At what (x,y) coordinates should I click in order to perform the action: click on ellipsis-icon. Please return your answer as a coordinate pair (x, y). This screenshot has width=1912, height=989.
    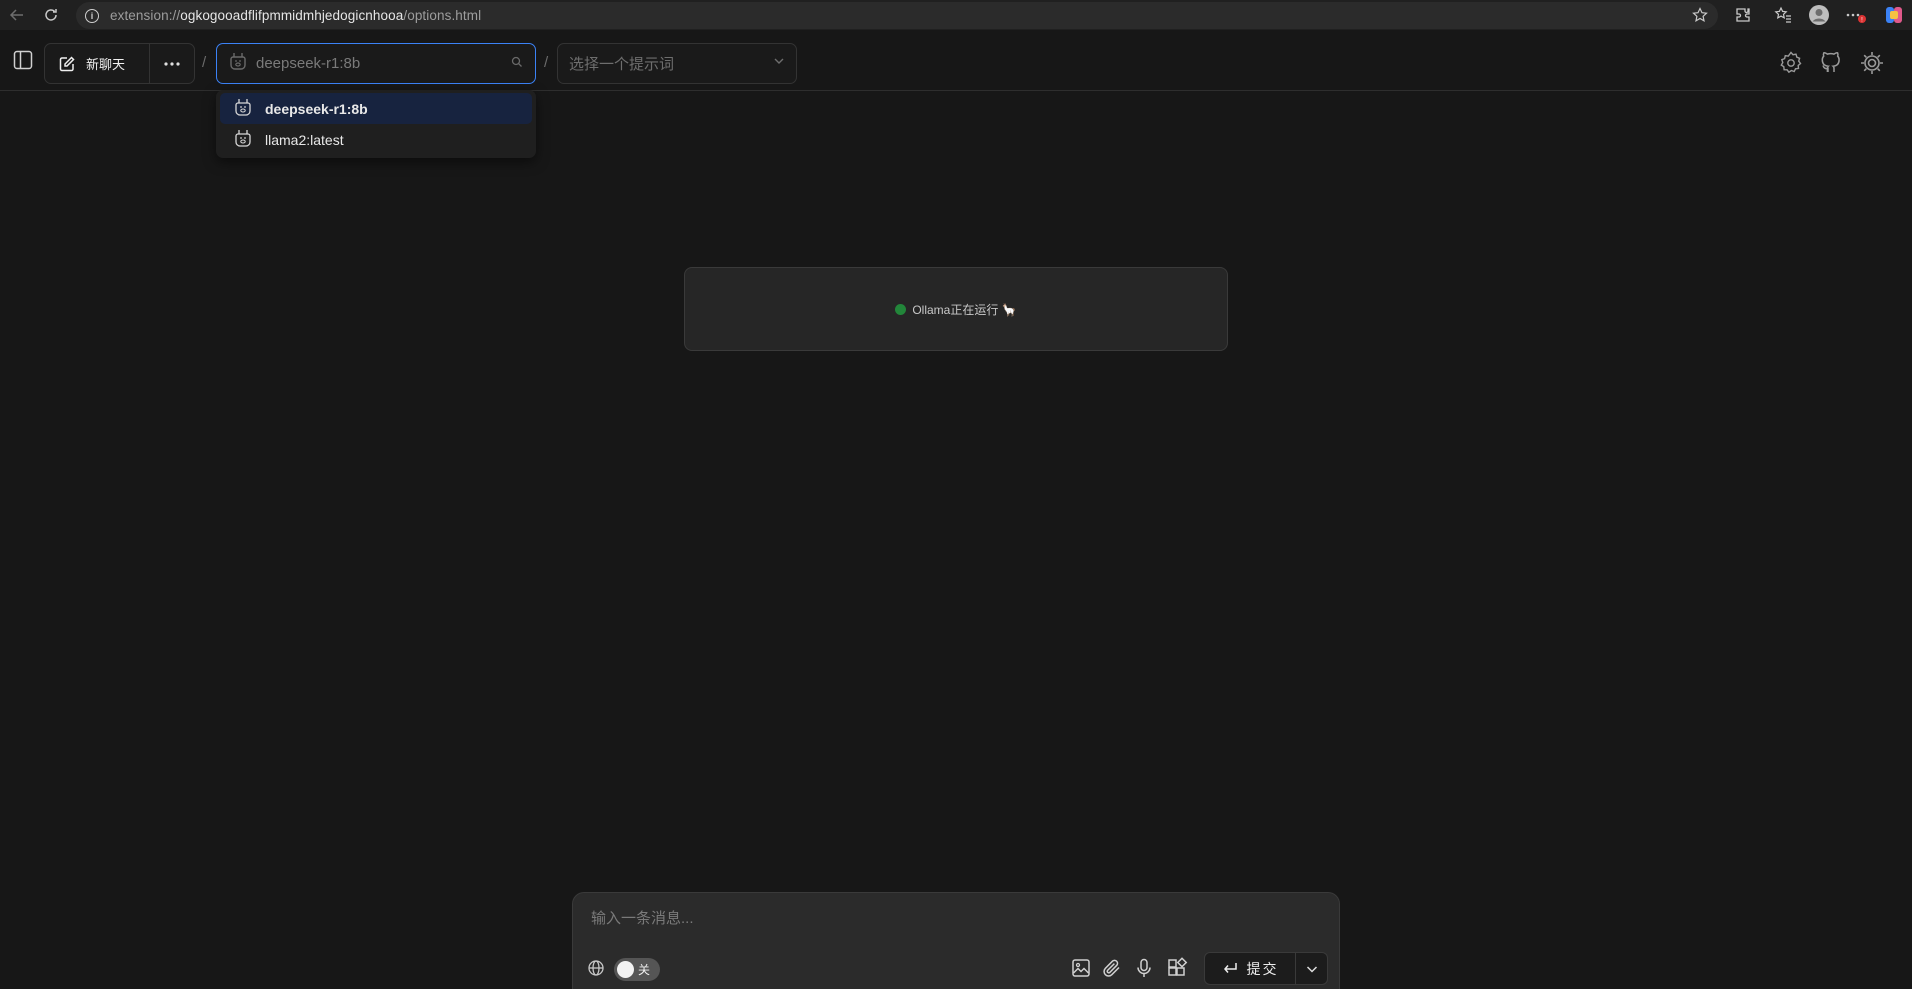
    Looking at the image, I should click on (172, 63).